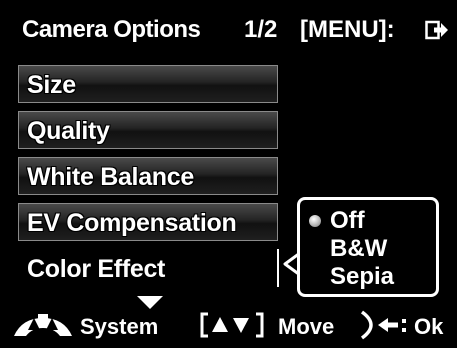 The image size is (457, 348). What do you see at coordinates (362, 277) in the screenshot?
I see `submenu-option-sepia: Sepia` at bounding box center [362, 277].